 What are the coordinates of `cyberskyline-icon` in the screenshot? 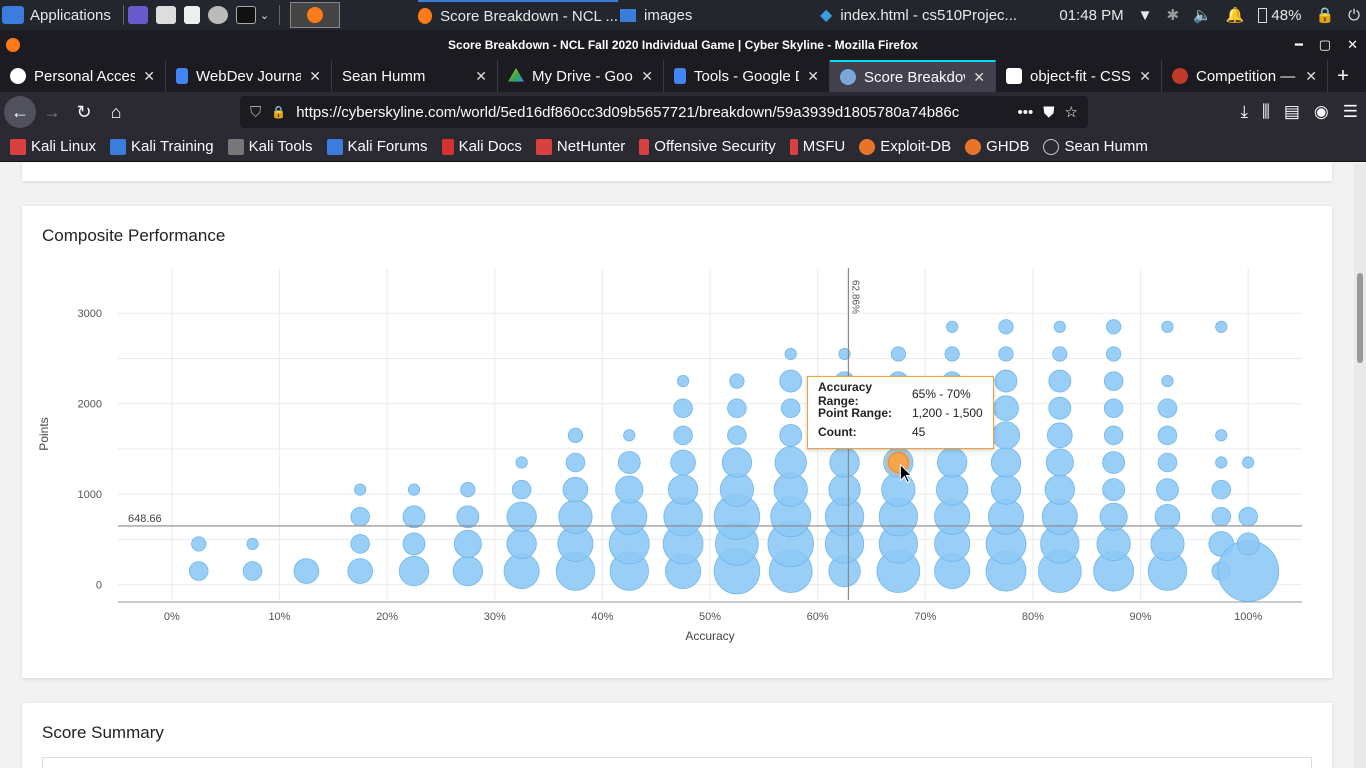 It's located at (848, 77).